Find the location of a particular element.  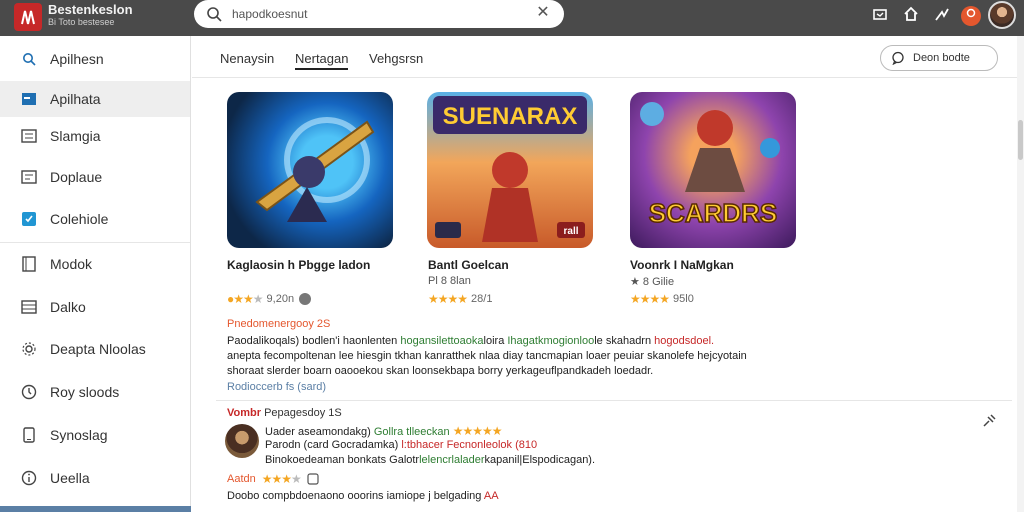

review-footer-stars: ★★★★ is located at coordinates (281, 479).